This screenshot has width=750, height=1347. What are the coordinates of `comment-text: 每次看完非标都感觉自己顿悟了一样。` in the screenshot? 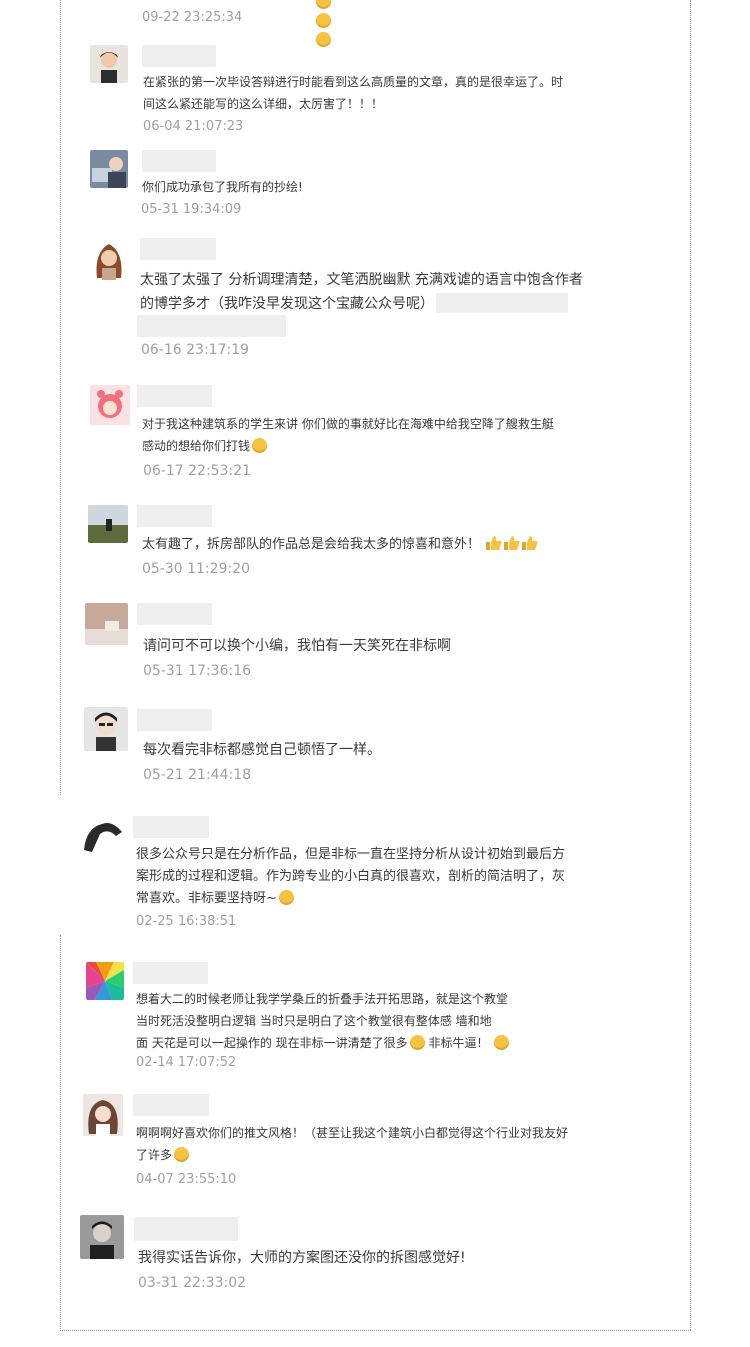 It's located at (262, 750).